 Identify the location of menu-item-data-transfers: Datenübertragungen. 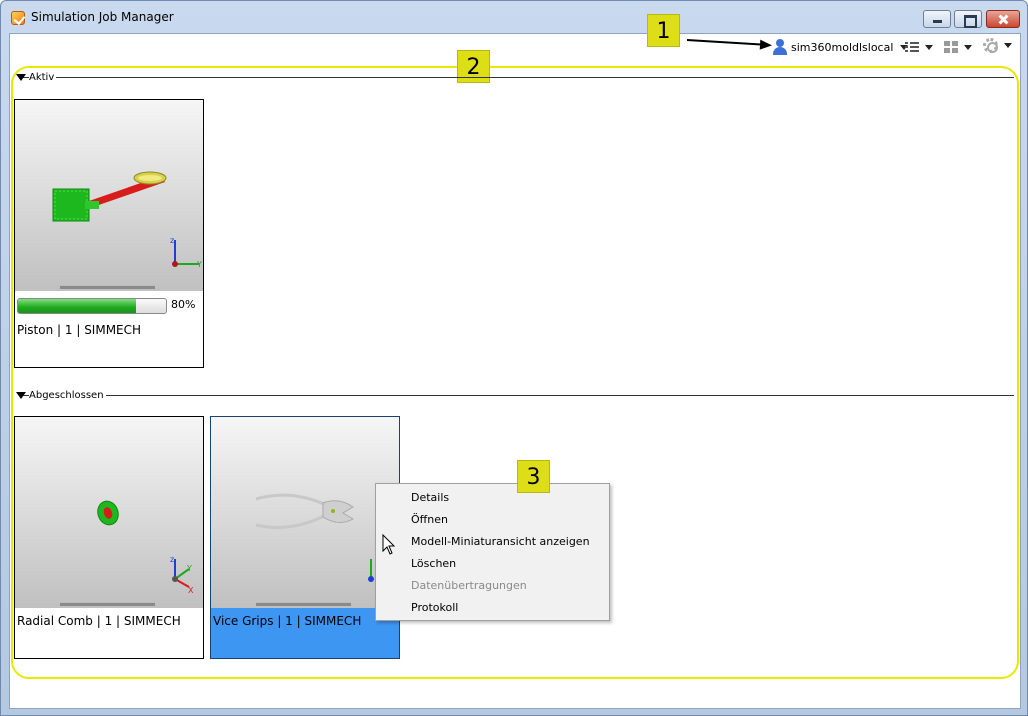
(469, 585).